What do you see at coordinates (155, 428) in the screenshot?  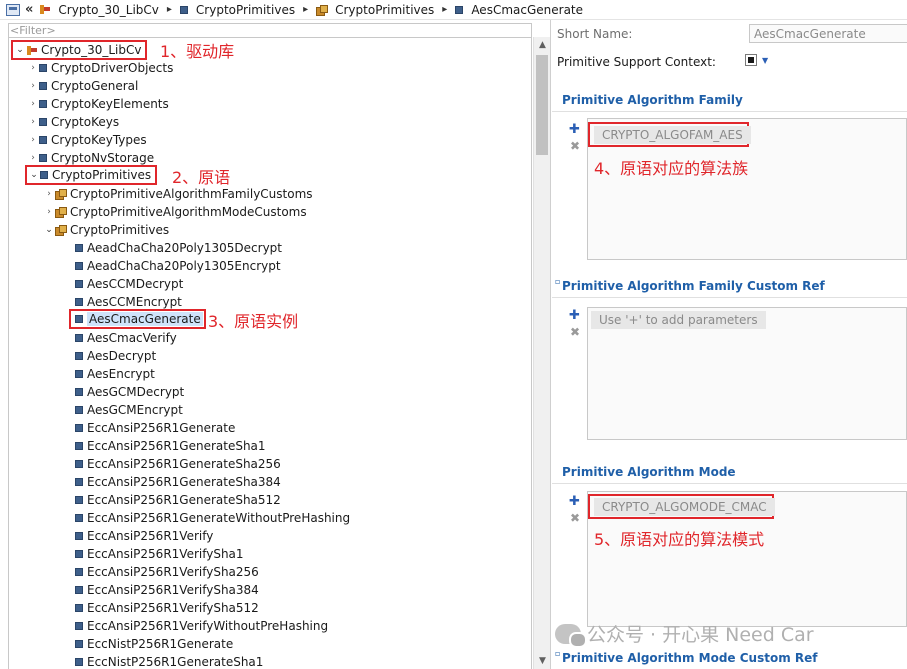 I see `tree-leaf: EccAnsiP256R1Generate` at bounding box center [155, 428].